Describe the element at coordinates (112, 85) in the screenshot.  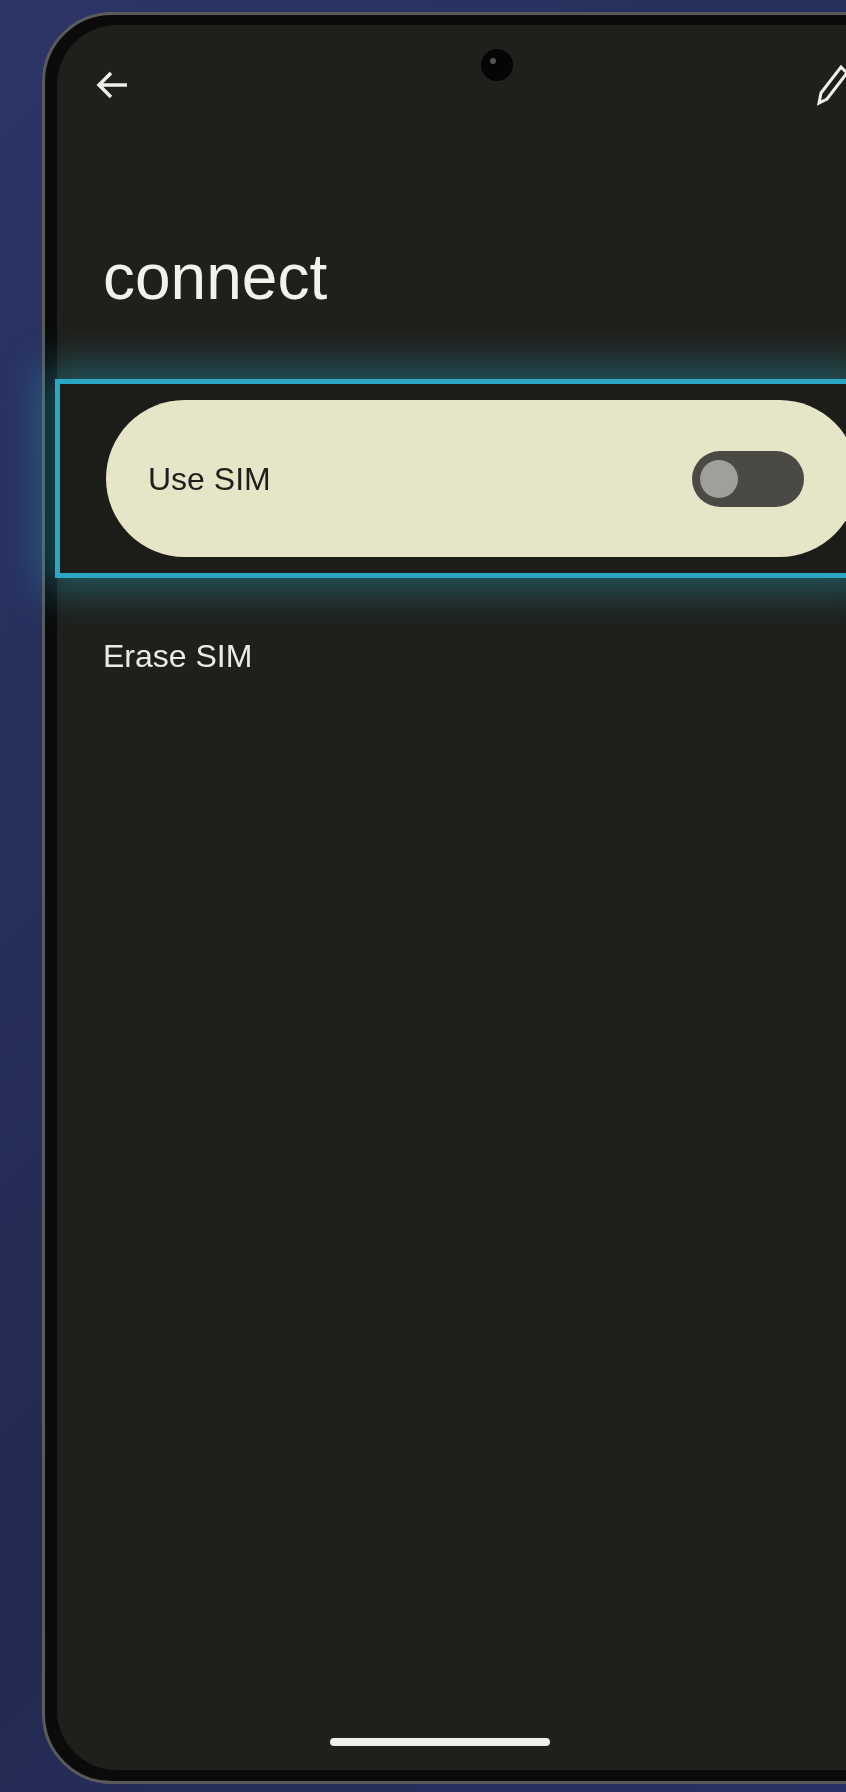
I see `back-arrow-icon` at that location.